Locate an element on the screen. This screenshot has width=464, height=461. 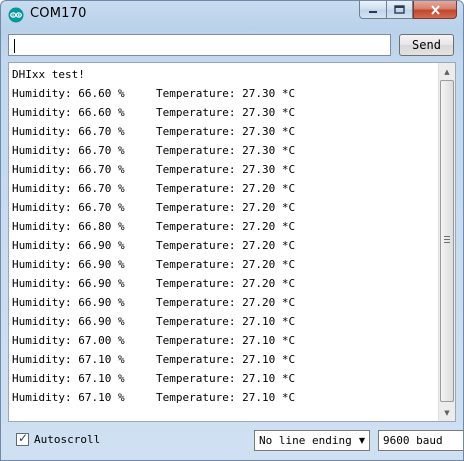
send-button: Send is located at coordinates (426, 45).